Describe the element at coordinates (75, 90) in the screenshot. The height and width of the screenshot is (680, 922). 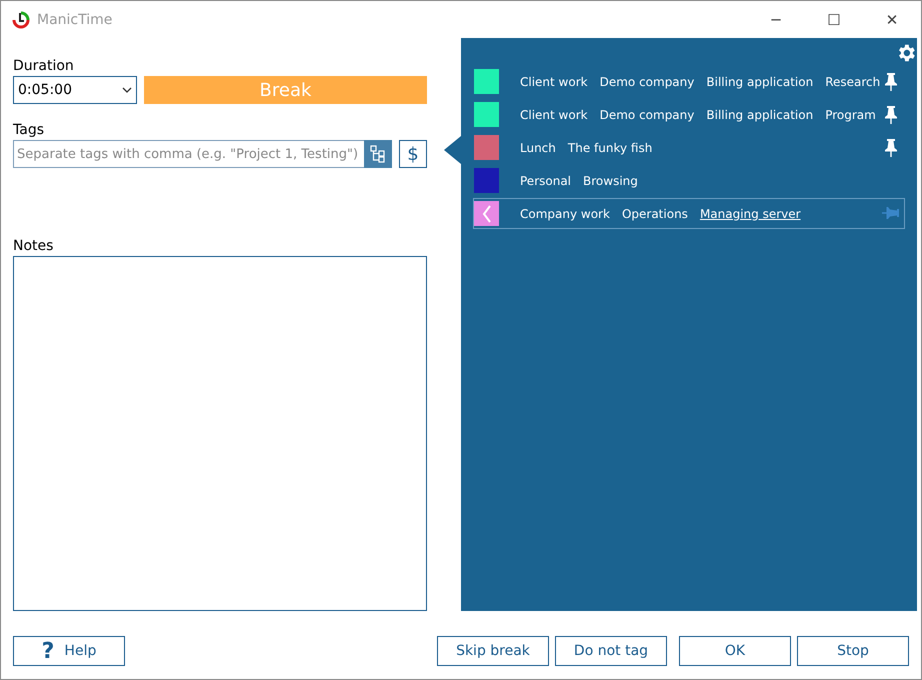
I see `duration-dropdown: 0:05:00` at that location.